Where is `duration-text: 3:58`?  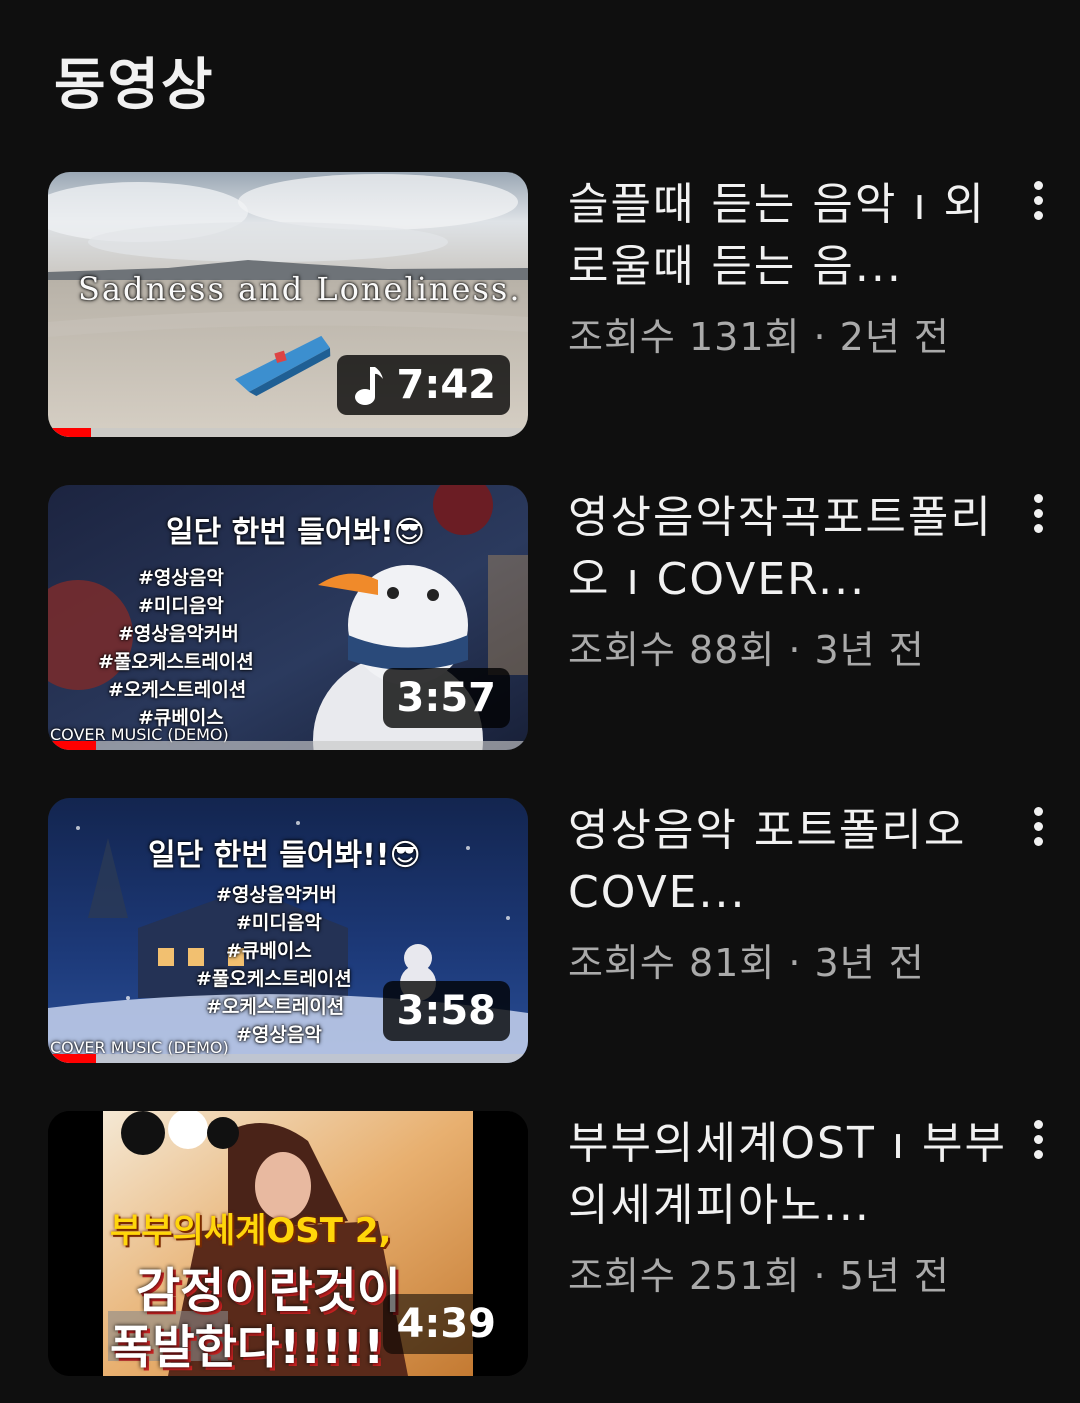
duration-text: 3:58 is located at coordinates (446, 1011).